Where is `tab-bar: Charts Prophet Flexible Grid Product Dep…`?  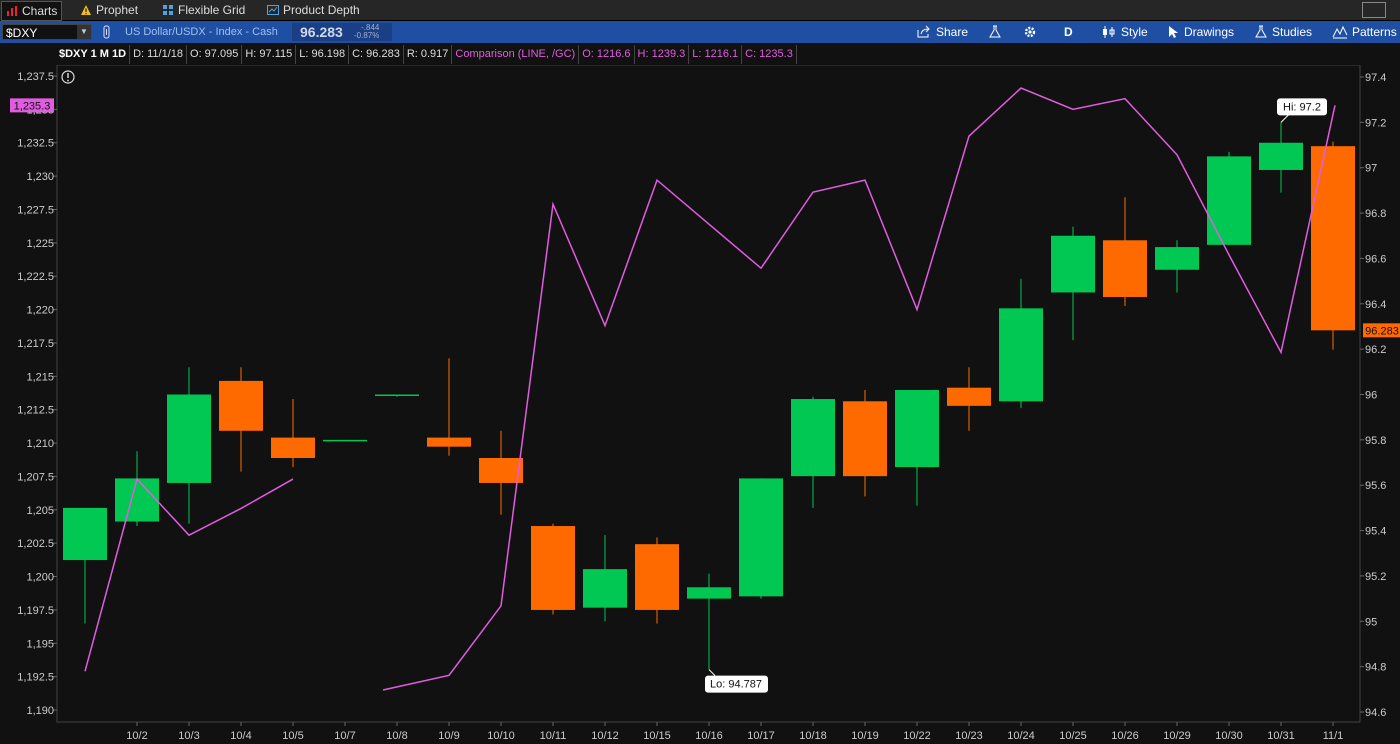 tab-bar: Charts Prophet Flexible Grid Product Dep… is located at coordinates (700, 10).